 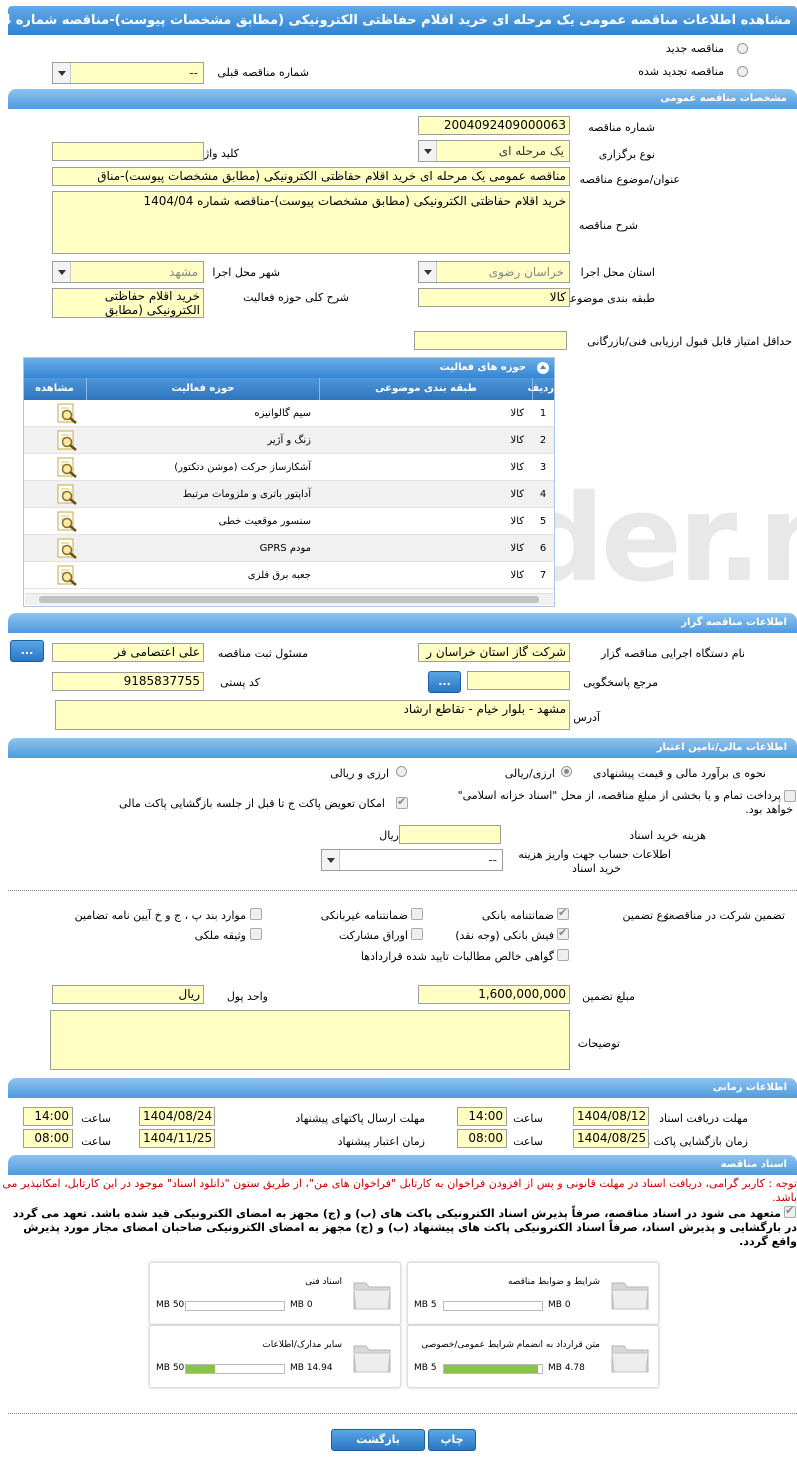 I want to click on keyword-label: کلید واژه, so click(x=218, y=153).